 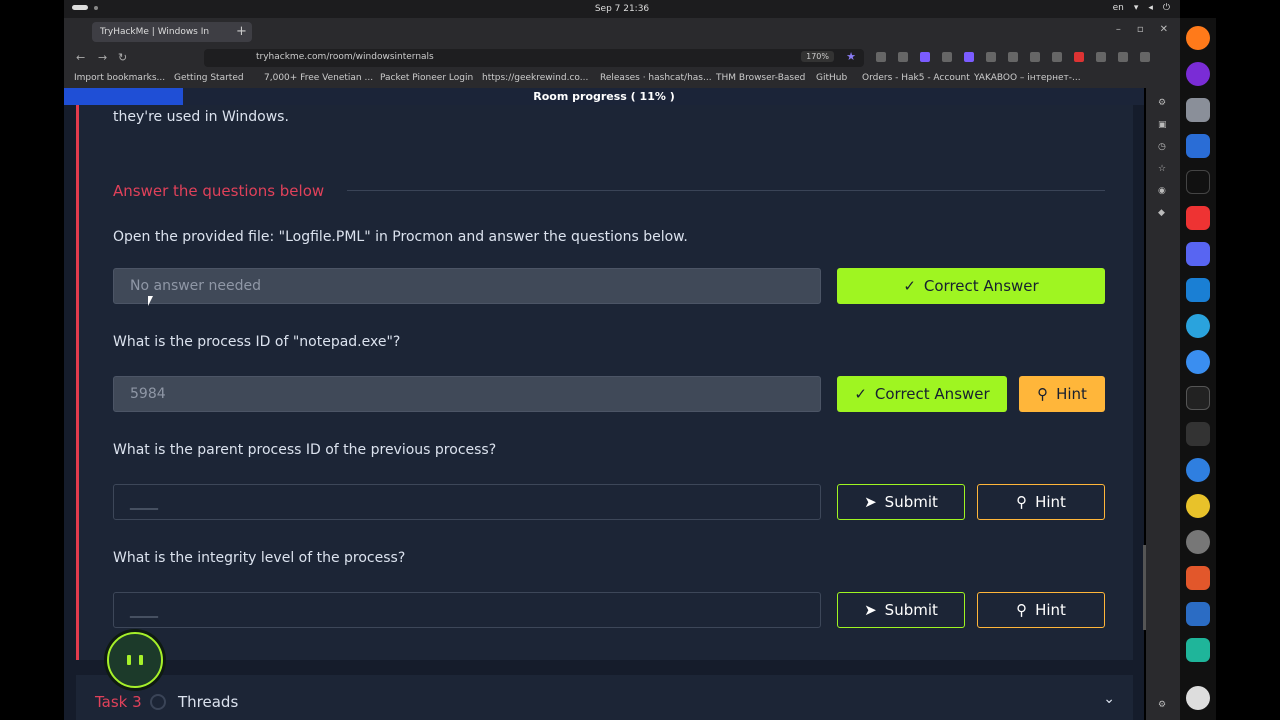 What do you see at coordinates (102, 57) in the screenshot?
I see `forward-icon: →` at bounding box center [102, 57].